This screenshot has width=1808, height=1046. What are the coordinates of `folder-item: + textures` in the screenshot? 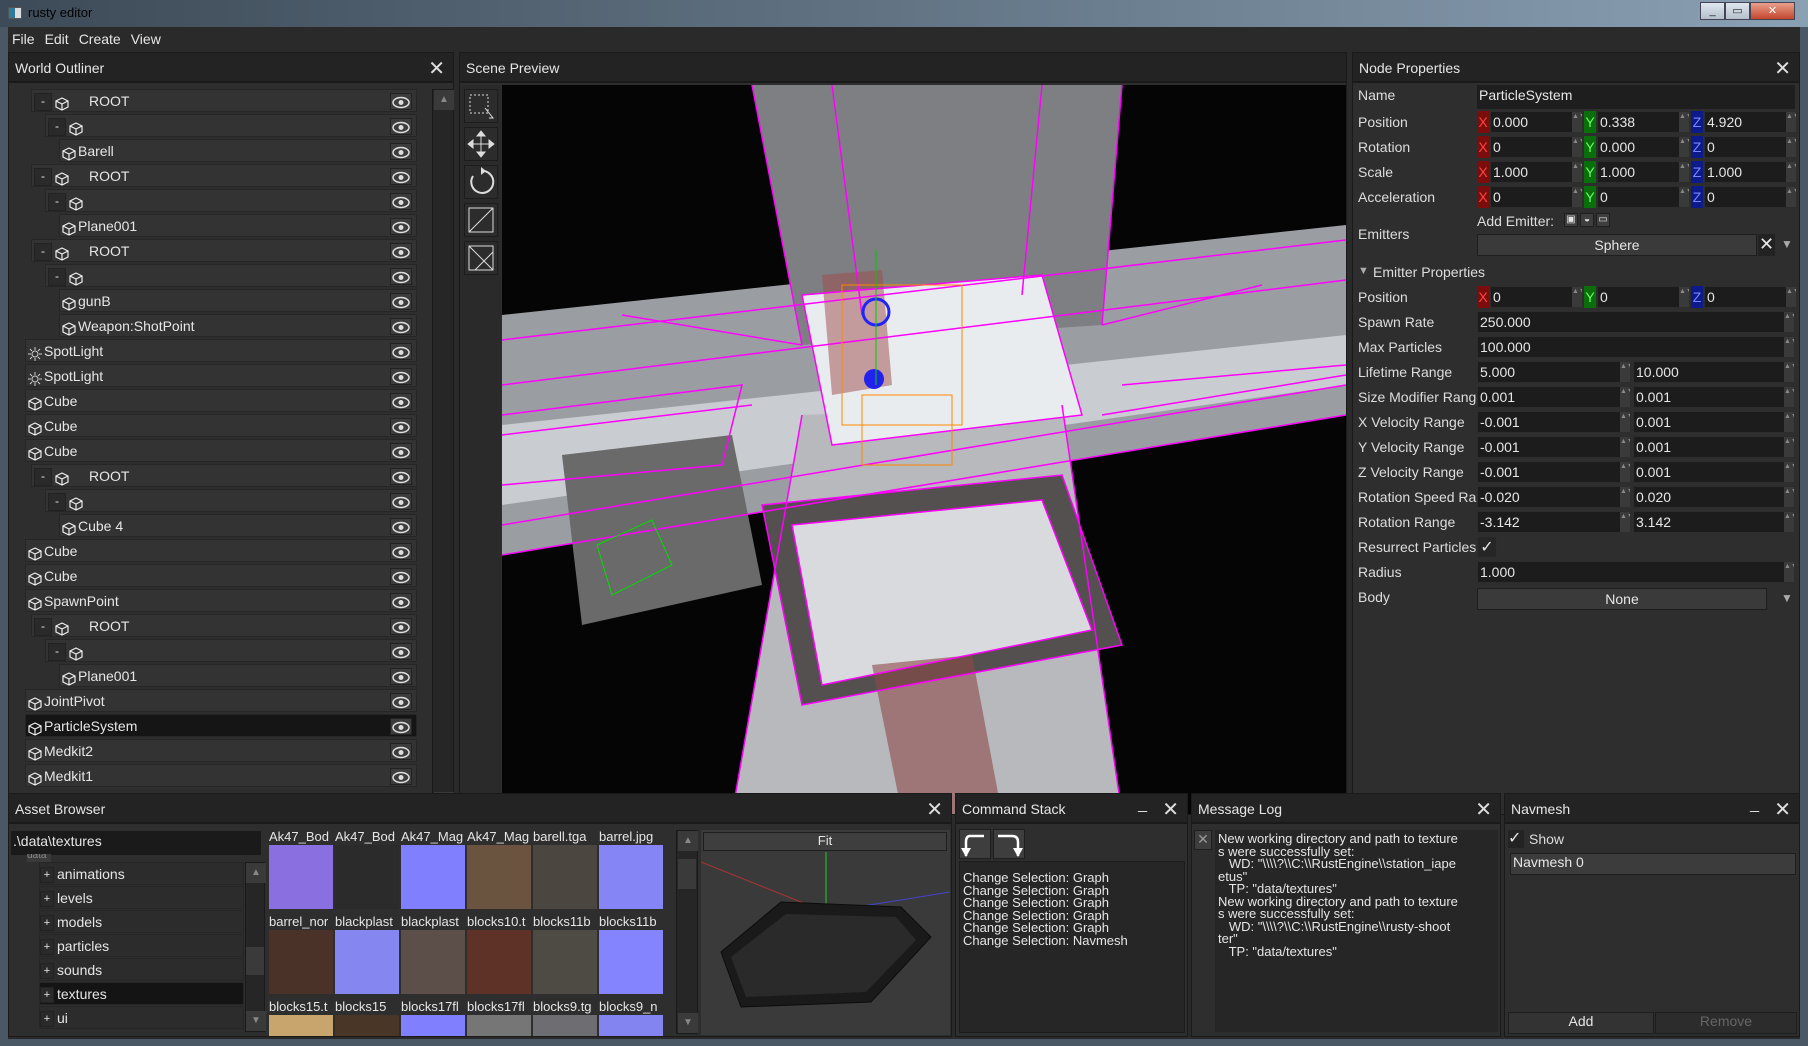 It's located at (141, 993).